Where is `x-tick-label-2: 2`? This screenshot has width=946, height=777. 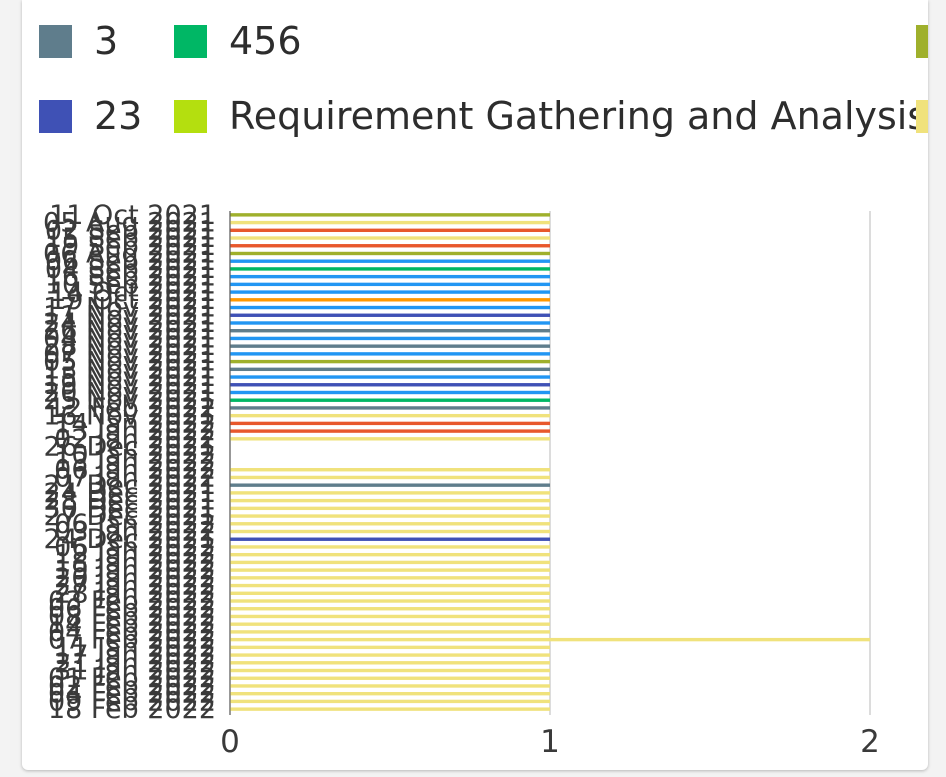 x-tick-label-2: 2 is located at coordinates (870, 742).